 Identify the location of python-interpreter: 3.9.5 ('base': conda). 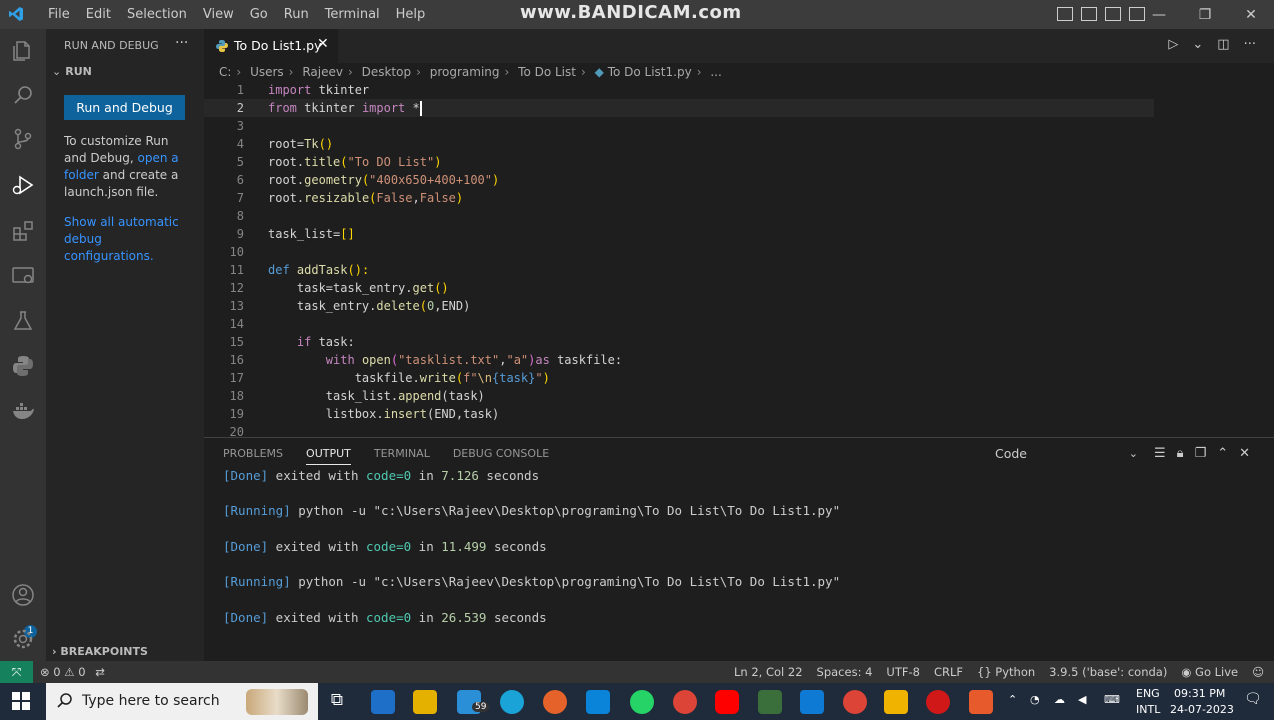
(1108, 672).